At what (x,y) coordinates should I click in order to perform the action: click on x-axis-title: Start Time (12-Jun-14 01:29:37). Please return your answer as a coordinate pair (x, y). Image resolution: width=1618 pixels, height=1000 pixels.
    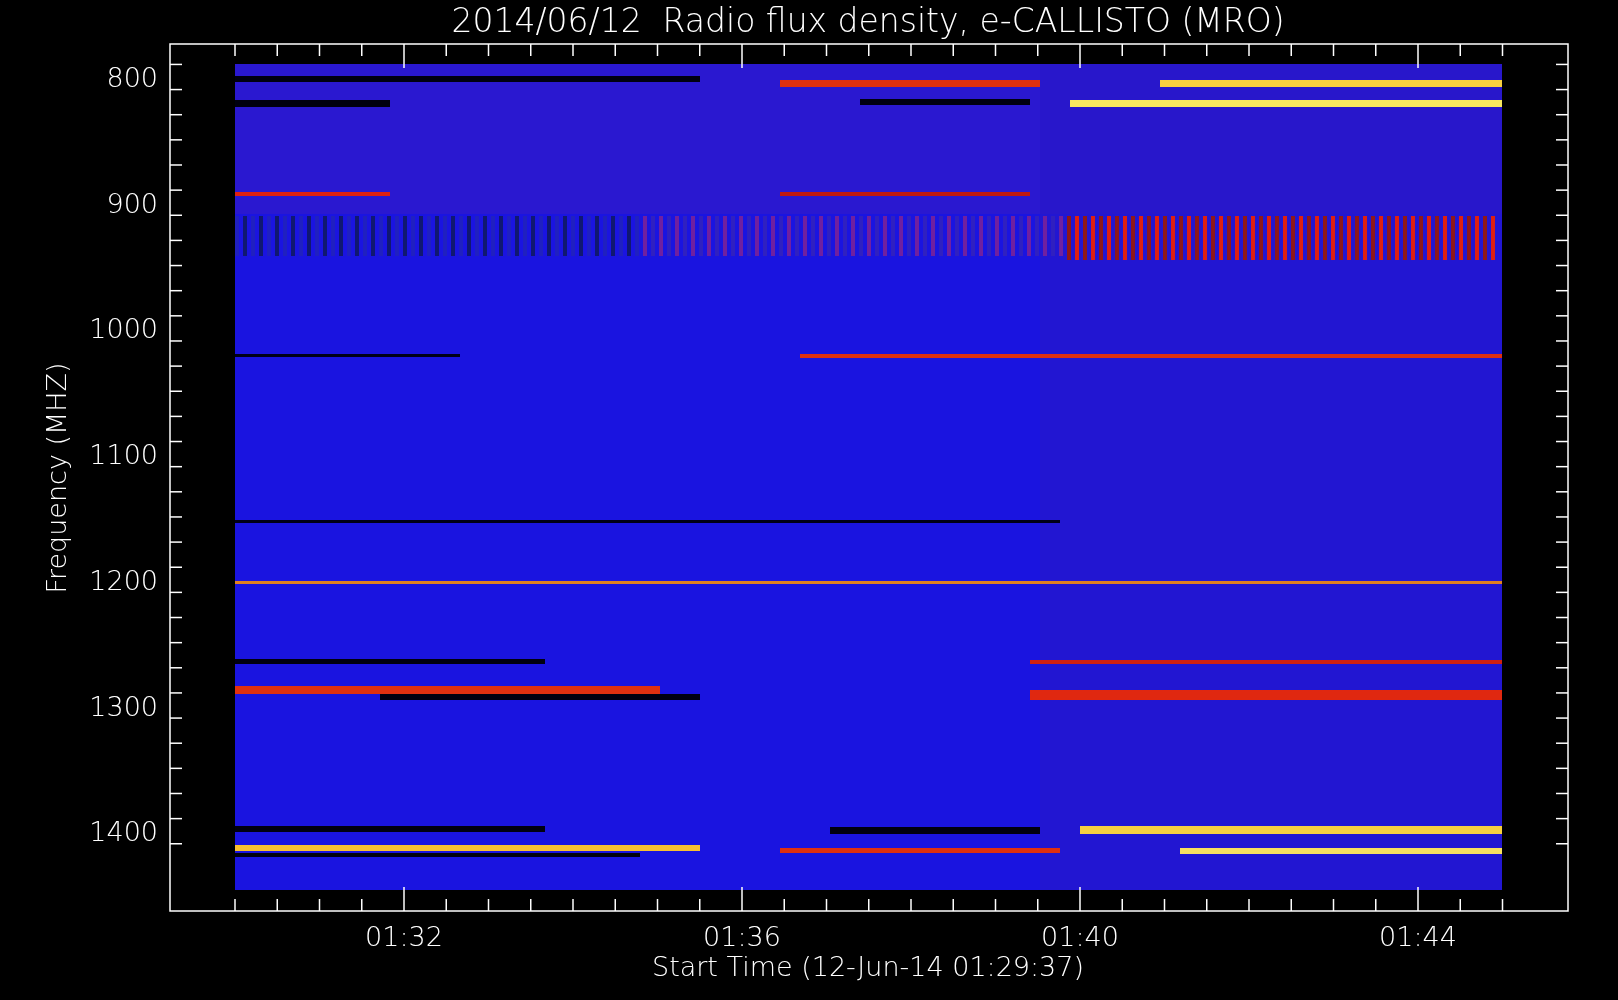
    Looking at the image, I should click on (868, 966).